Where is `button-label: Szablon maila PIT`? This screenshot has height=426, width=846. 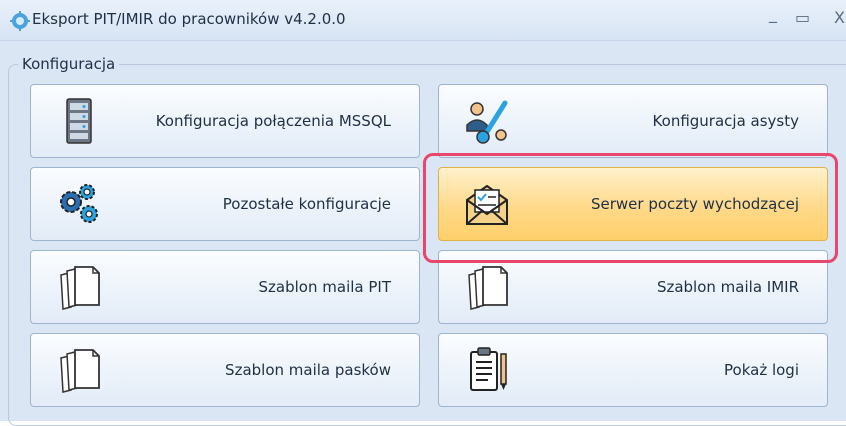 button-label: Szablon maila PIT is located at coordinates (324, 287).